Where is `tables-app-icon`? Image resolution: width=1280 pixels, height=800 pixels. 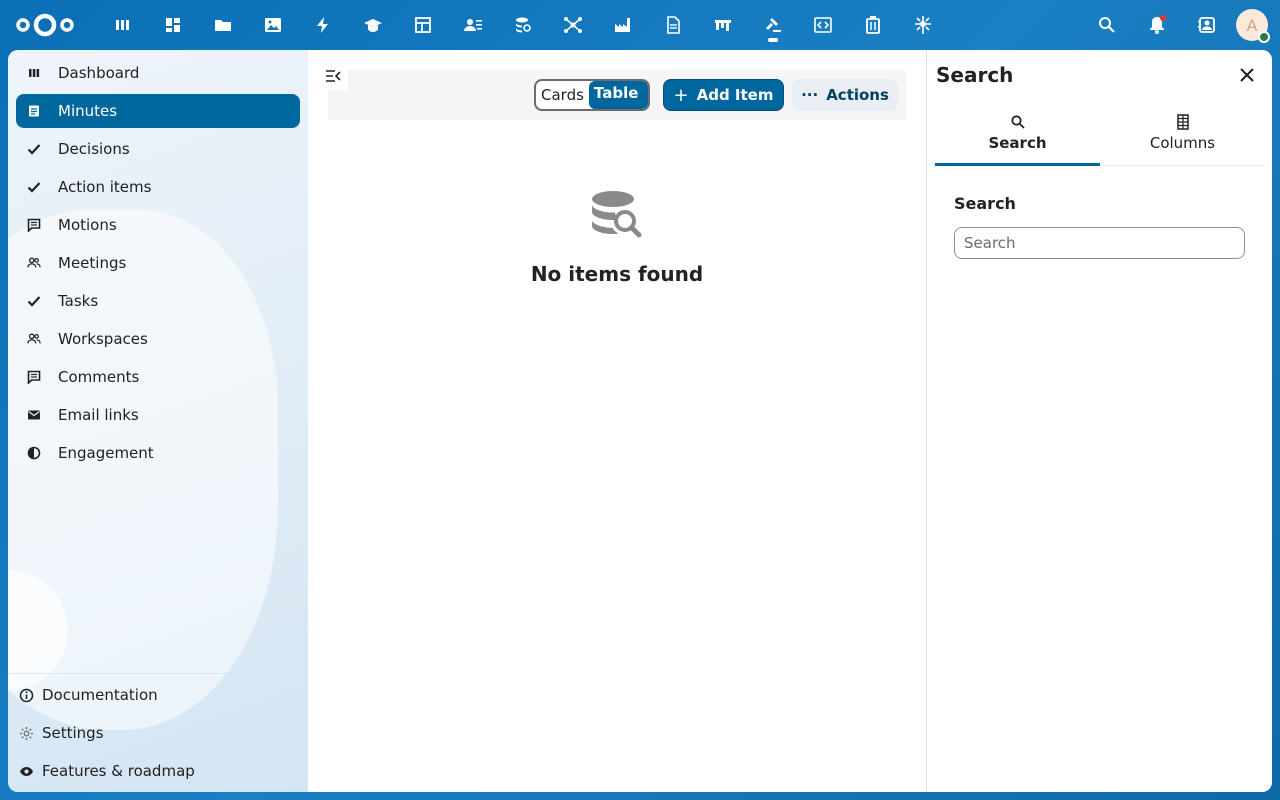
tables-app-icon is located at coordinates (423, 25).